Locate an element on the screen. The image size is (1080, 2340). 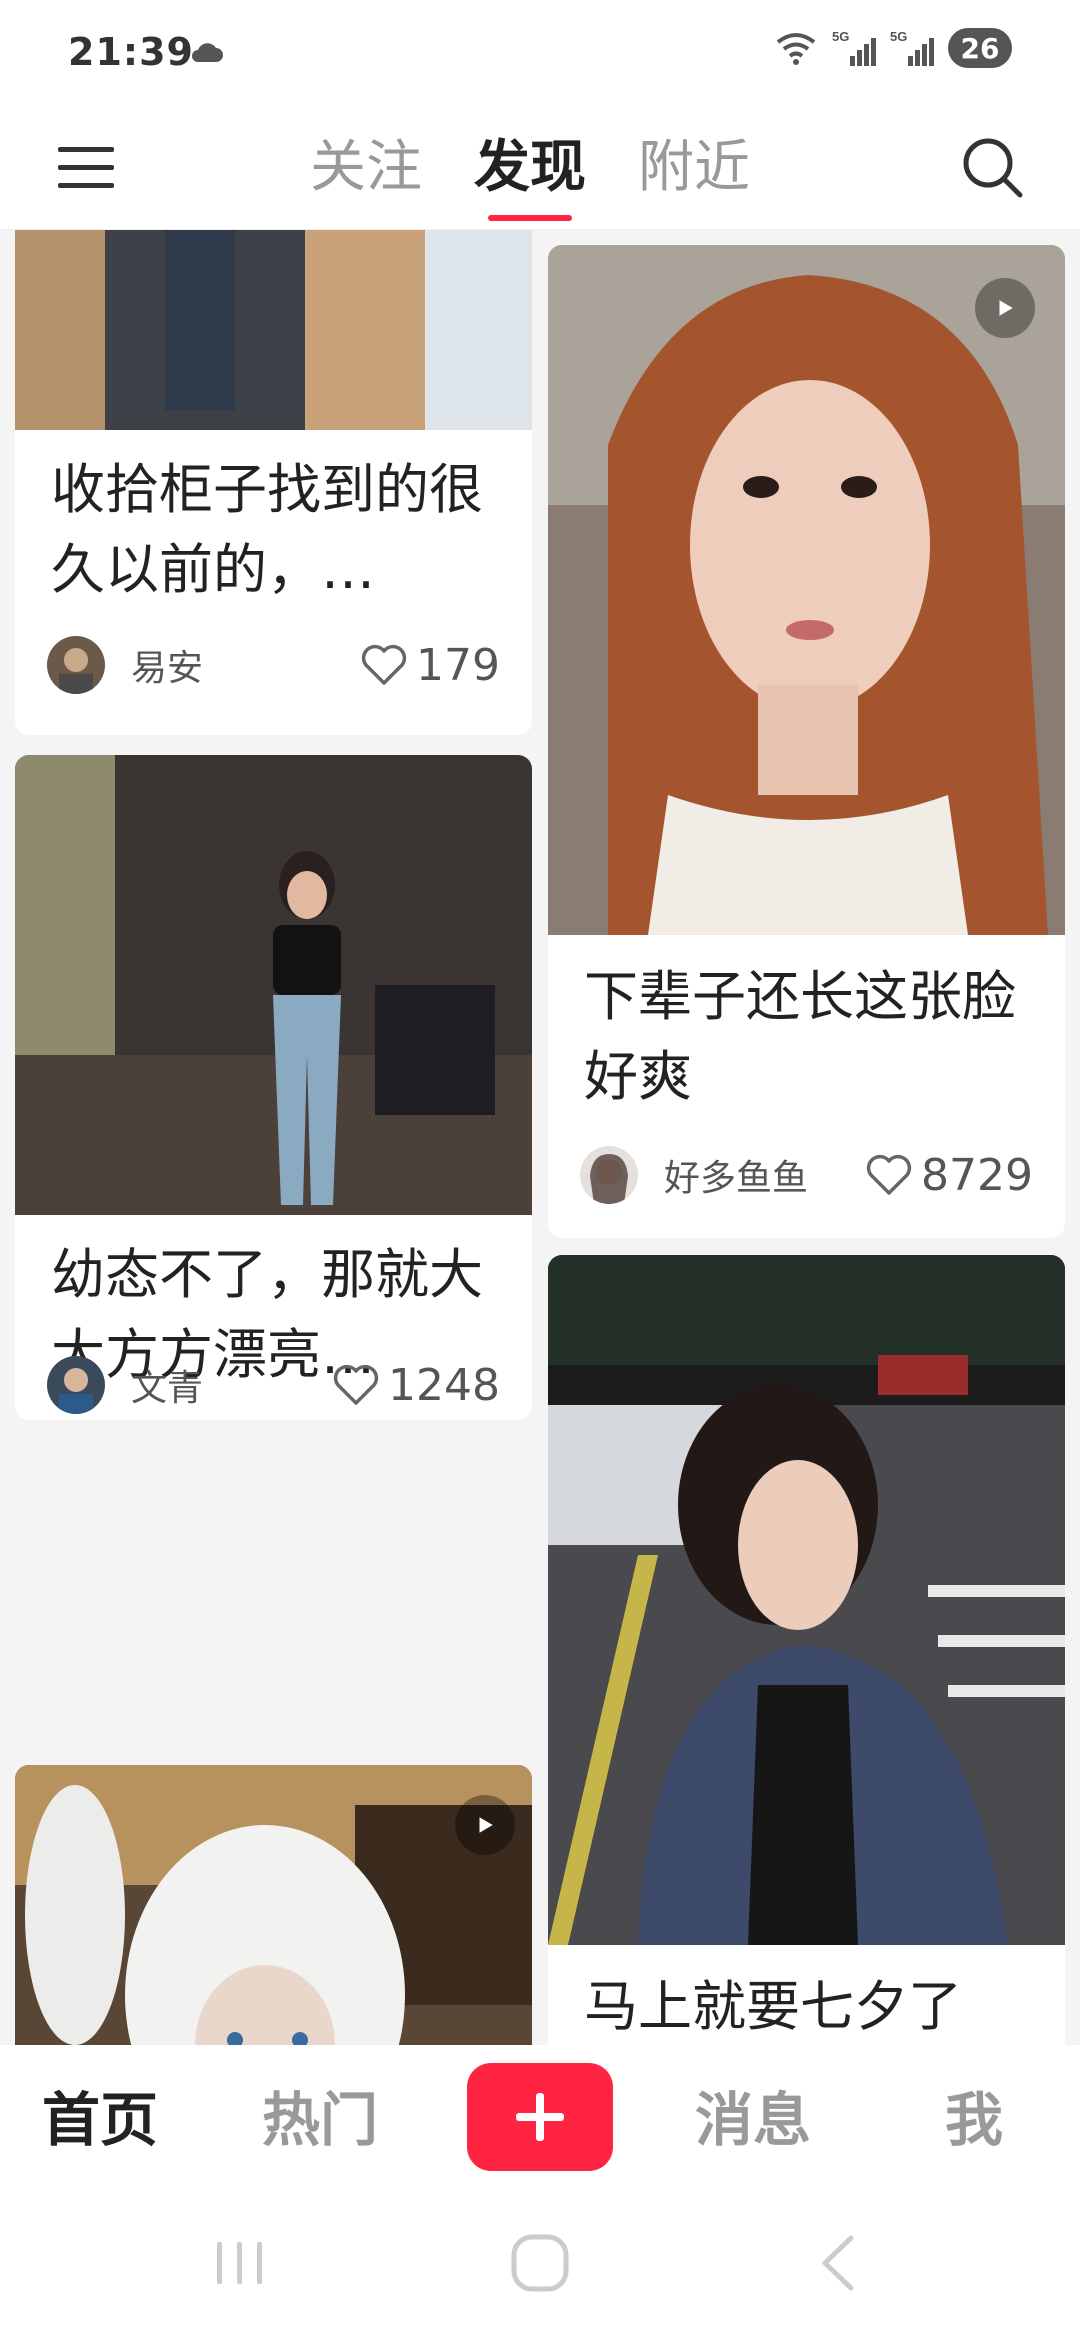
author-name: 好多鱼鱼 is located at coordinates (764, 1175).